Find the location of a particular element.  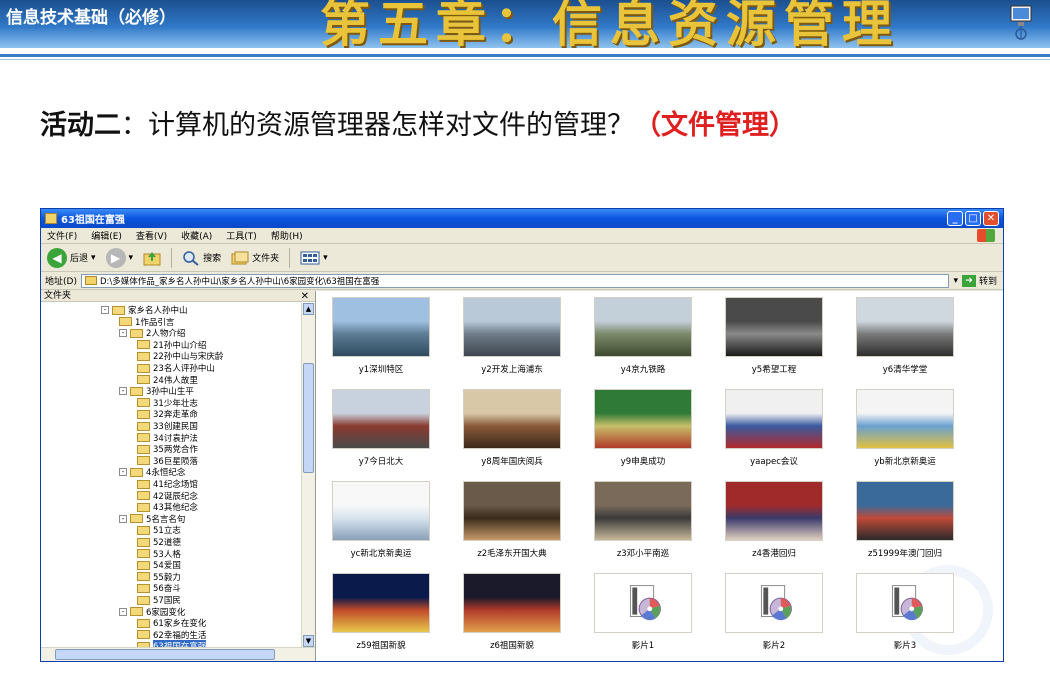

image-file-item: z59祖国新貌 is located at coordinates (381, 618).